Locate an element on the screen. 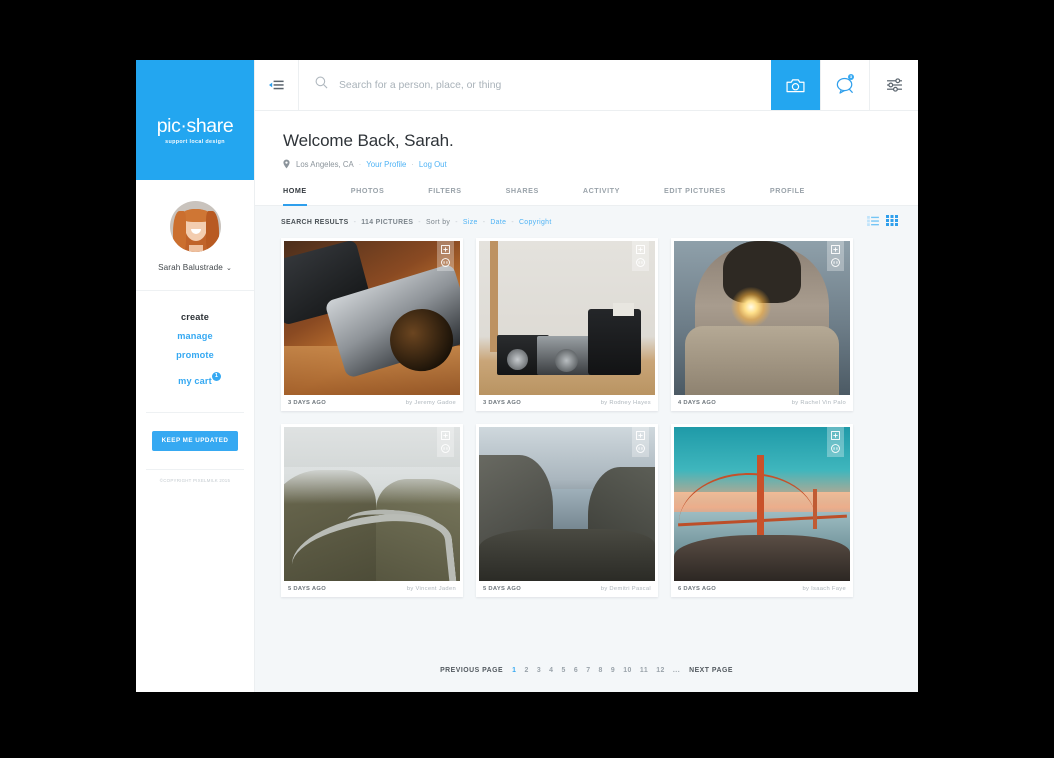 The image size is (1054, 758). page-number-11: 11 is located at coordinates (644, 670).